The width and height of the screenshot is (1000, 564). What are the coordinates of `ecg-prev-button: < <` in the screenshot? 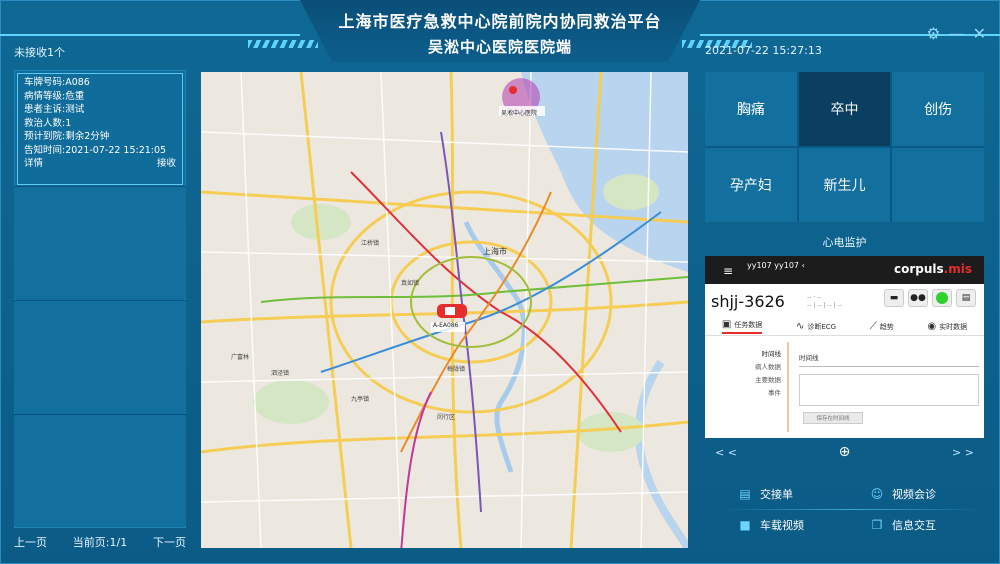 It's located at (726, 452).